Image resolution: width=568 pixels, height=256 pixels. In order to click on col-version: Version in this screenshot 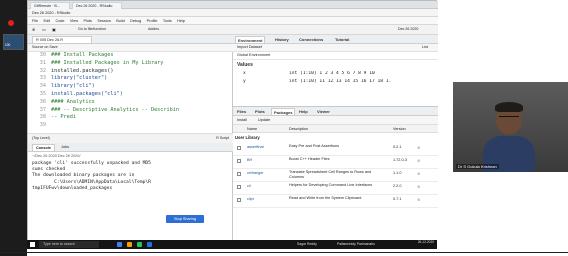, I will do `click(399, 129)`.